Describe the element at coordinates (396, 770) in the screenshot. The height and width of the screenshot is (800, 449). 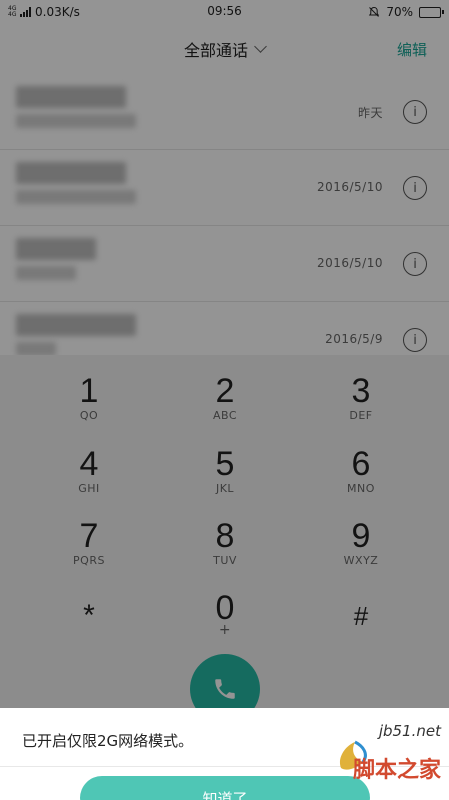
I see `watermark-text: 脚本之家` at that location.